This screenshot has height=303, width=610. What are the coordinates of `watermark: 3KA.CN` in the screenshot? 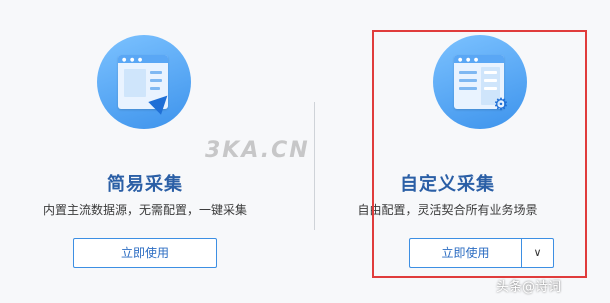 It's located at (257, 150).